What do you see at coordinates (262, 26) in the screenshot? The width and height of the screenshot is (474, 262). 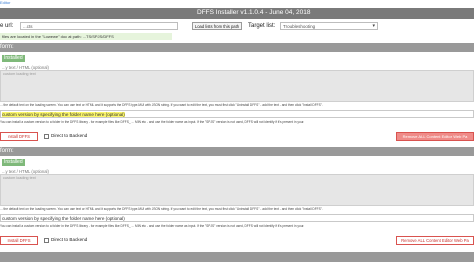 I see `target-list-label: Target list:` at bounding box center [262, 26].